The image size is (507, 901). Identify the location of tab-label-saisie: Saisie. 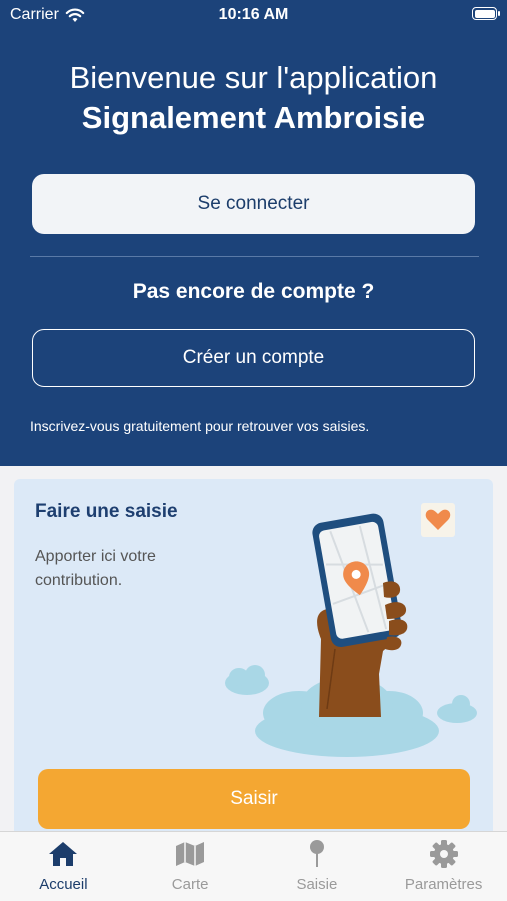
(317, 884).